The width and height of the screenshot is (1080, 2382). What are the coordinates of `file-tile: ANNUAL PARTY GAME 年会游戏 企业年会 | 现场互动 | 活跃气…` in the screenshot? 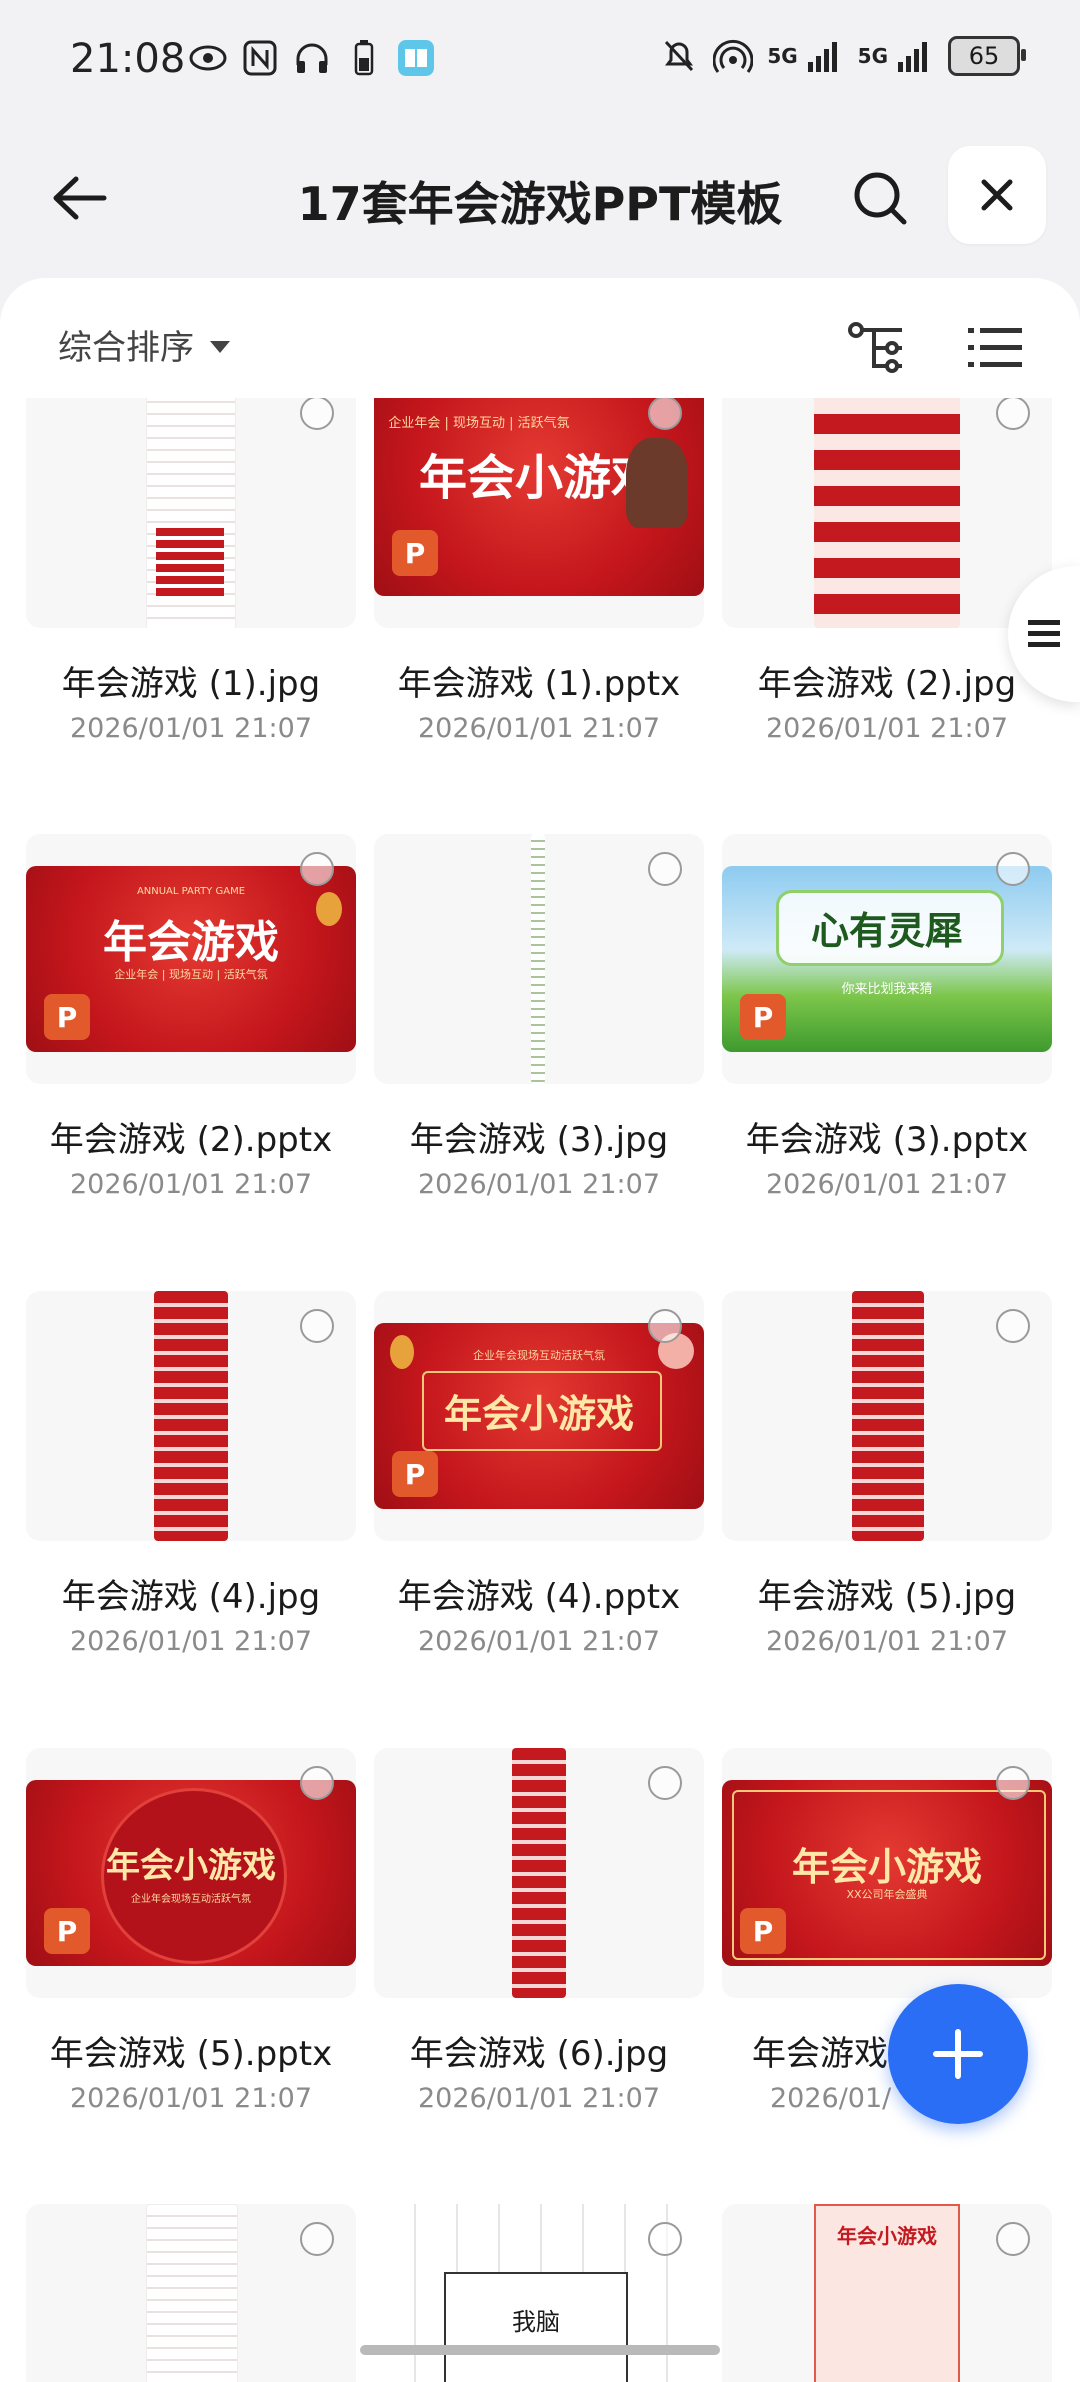 It's located at (191, 1017).